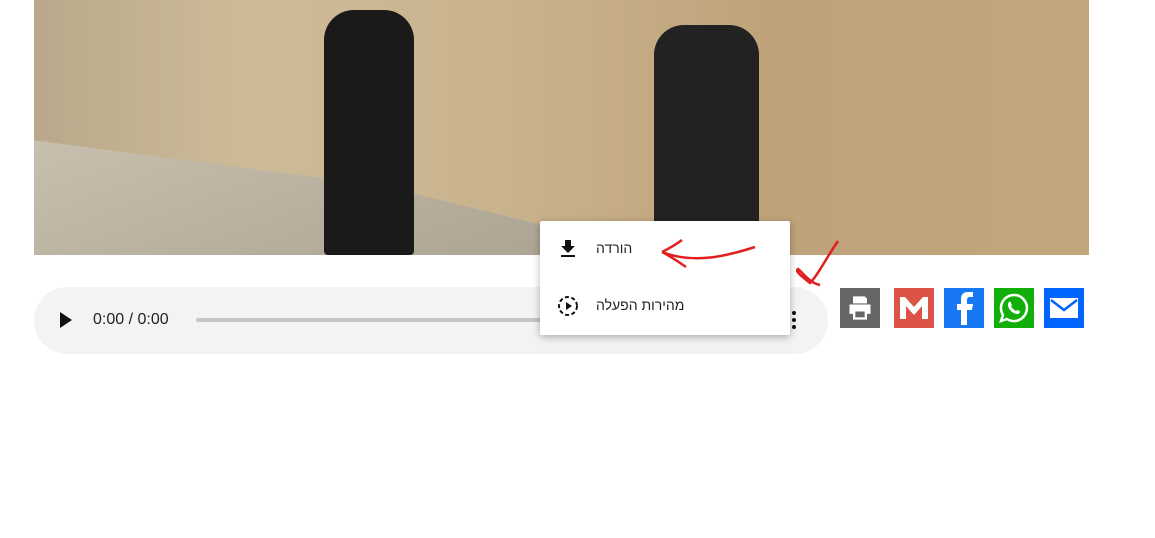 The width and height of the screenshot is (1155, 538). I want to click on facebook-share-button, so click(964, 308).